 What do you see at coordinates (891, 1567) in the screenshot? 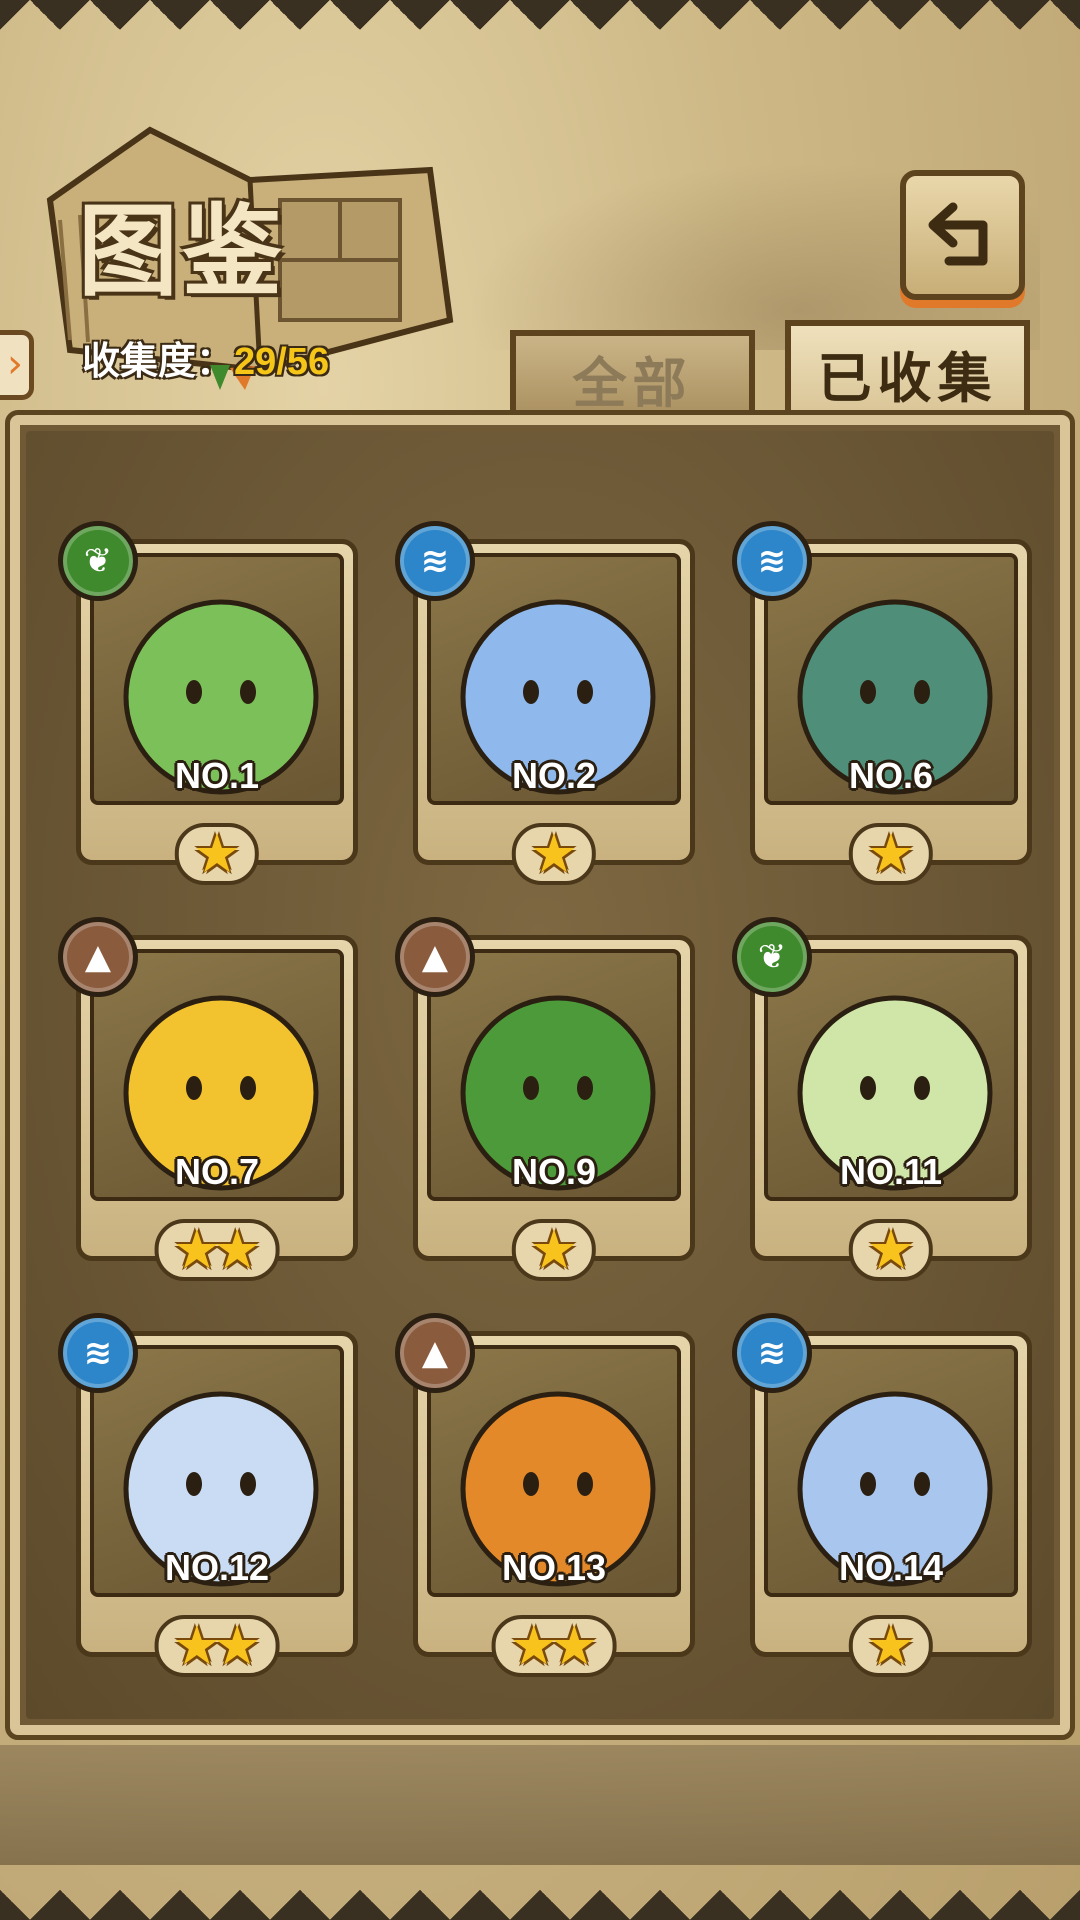
I see `card-number: NO.14` at bounding box center [891, 1567].